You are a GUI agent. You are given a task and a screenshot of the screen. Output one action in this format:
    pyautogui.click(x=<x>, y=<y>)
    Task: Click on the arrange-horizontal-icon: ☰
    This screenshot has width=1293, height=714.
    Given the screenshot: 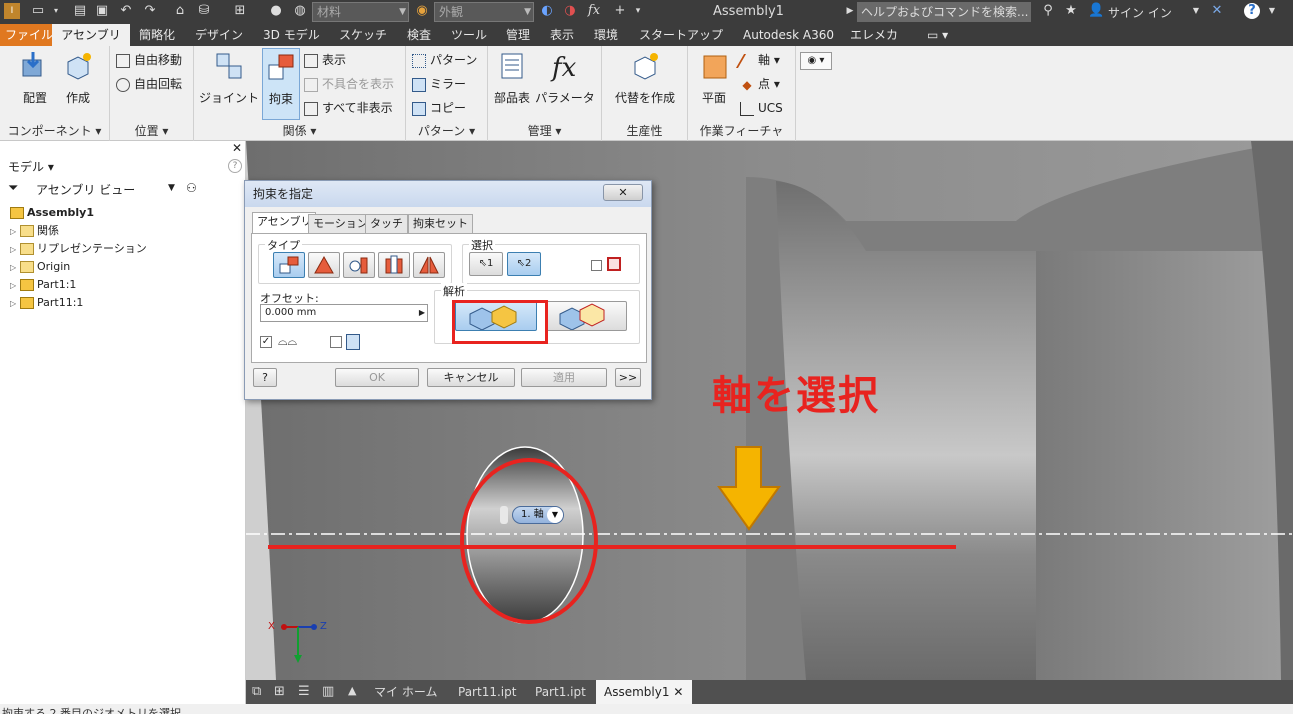 What is the action you would take?
    pyautogui.click(x=304, y=691)
    